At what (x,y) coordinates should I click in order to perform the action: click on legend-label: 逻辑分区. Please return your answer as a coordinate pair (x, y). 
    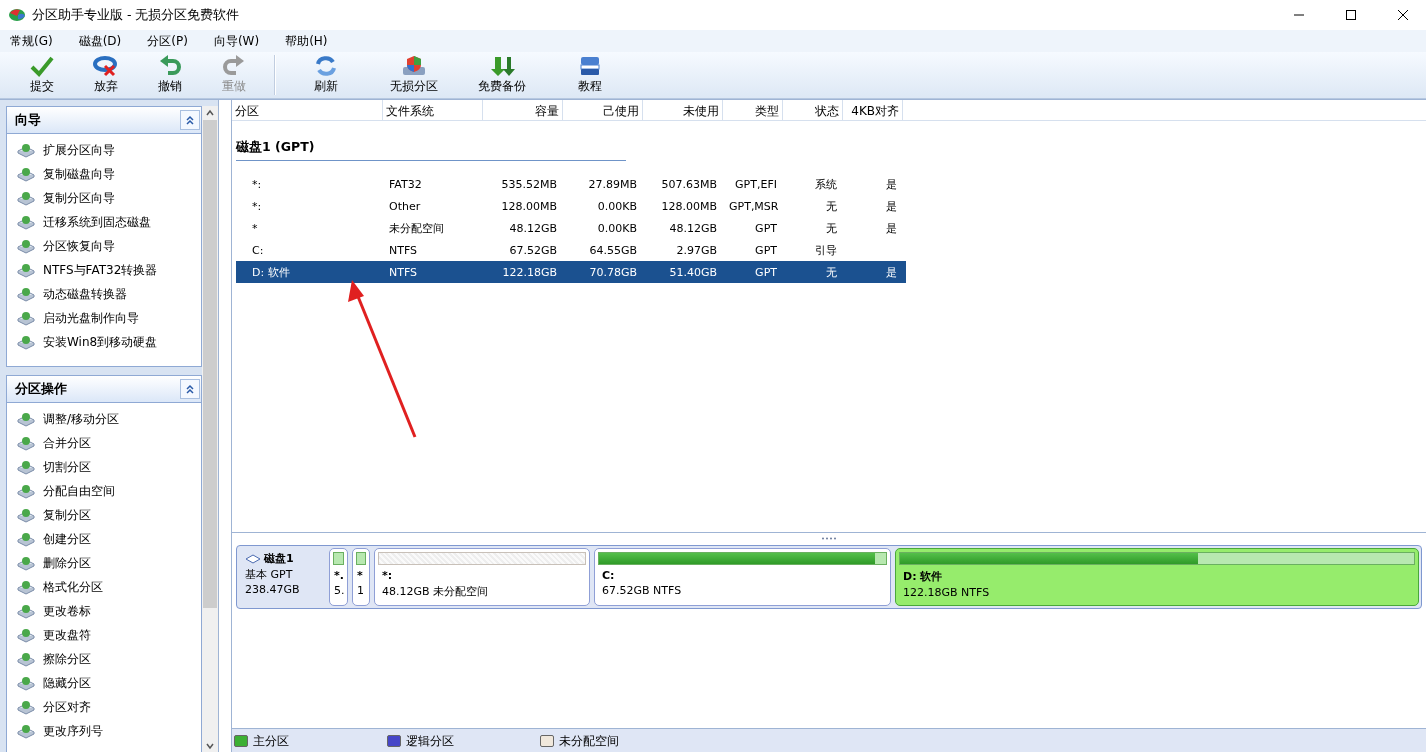
    Looking at the image, I should click on (430, 741).